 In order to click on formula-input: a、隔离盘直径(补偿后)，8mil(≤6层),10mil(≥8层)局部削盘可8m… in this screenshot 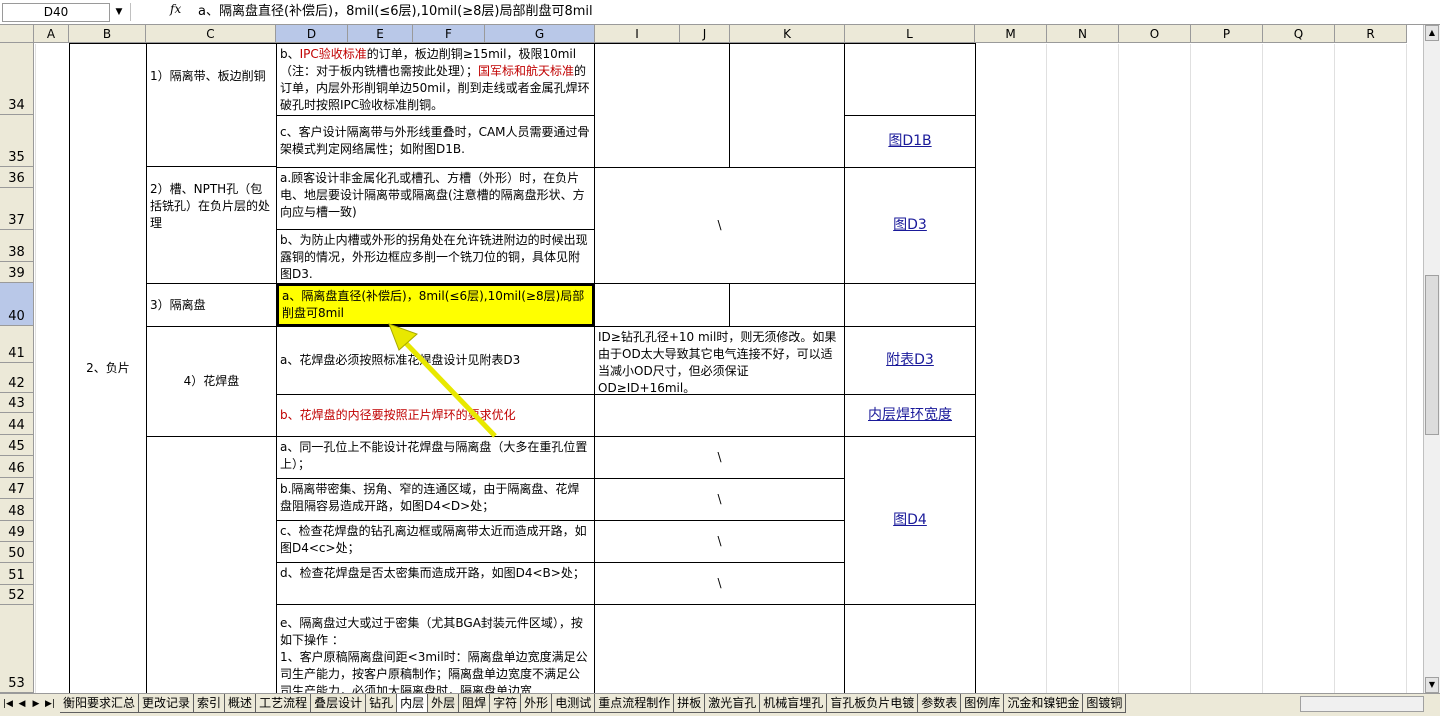, I will do `click(395, 12)`.